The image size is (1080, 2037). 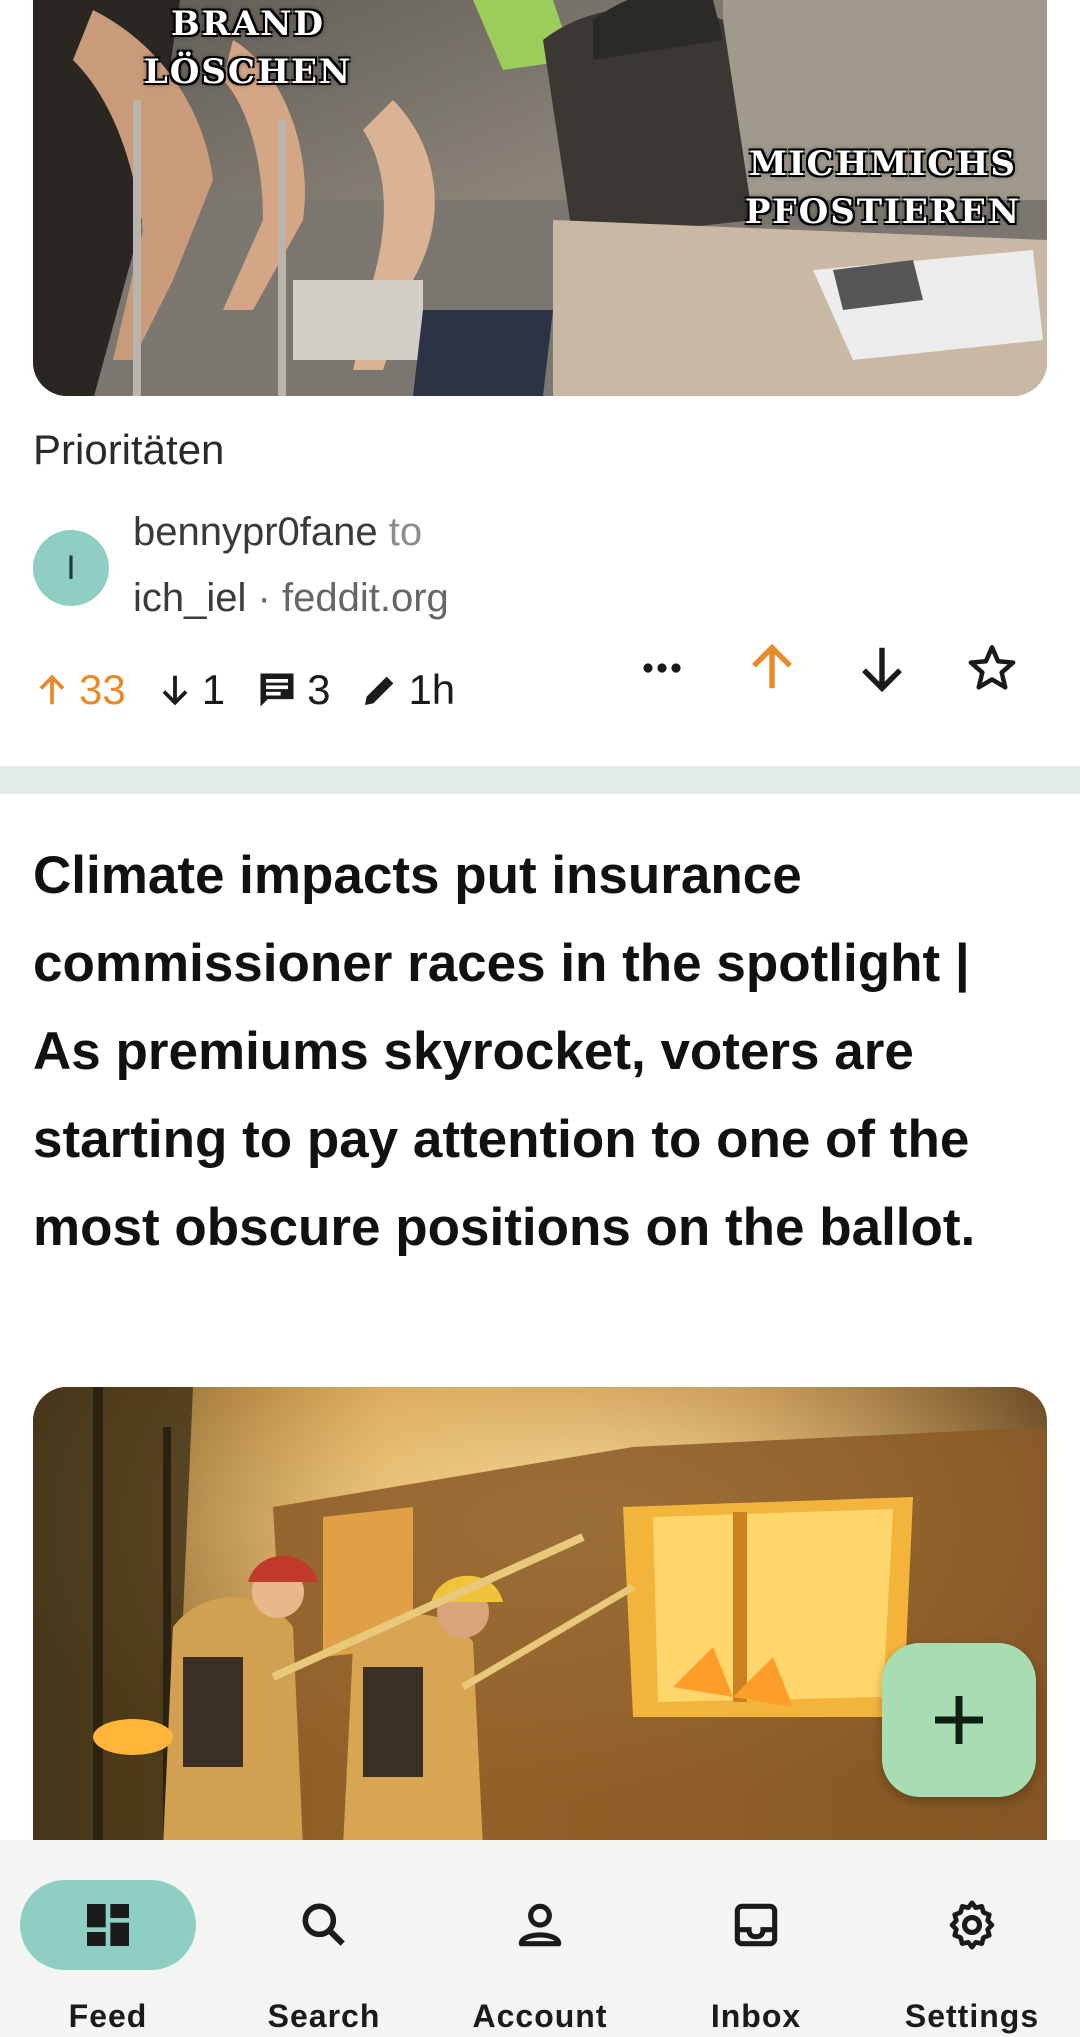 I want to click on meme-caption-left-line1: BRAND, so click(x=248, y=24).